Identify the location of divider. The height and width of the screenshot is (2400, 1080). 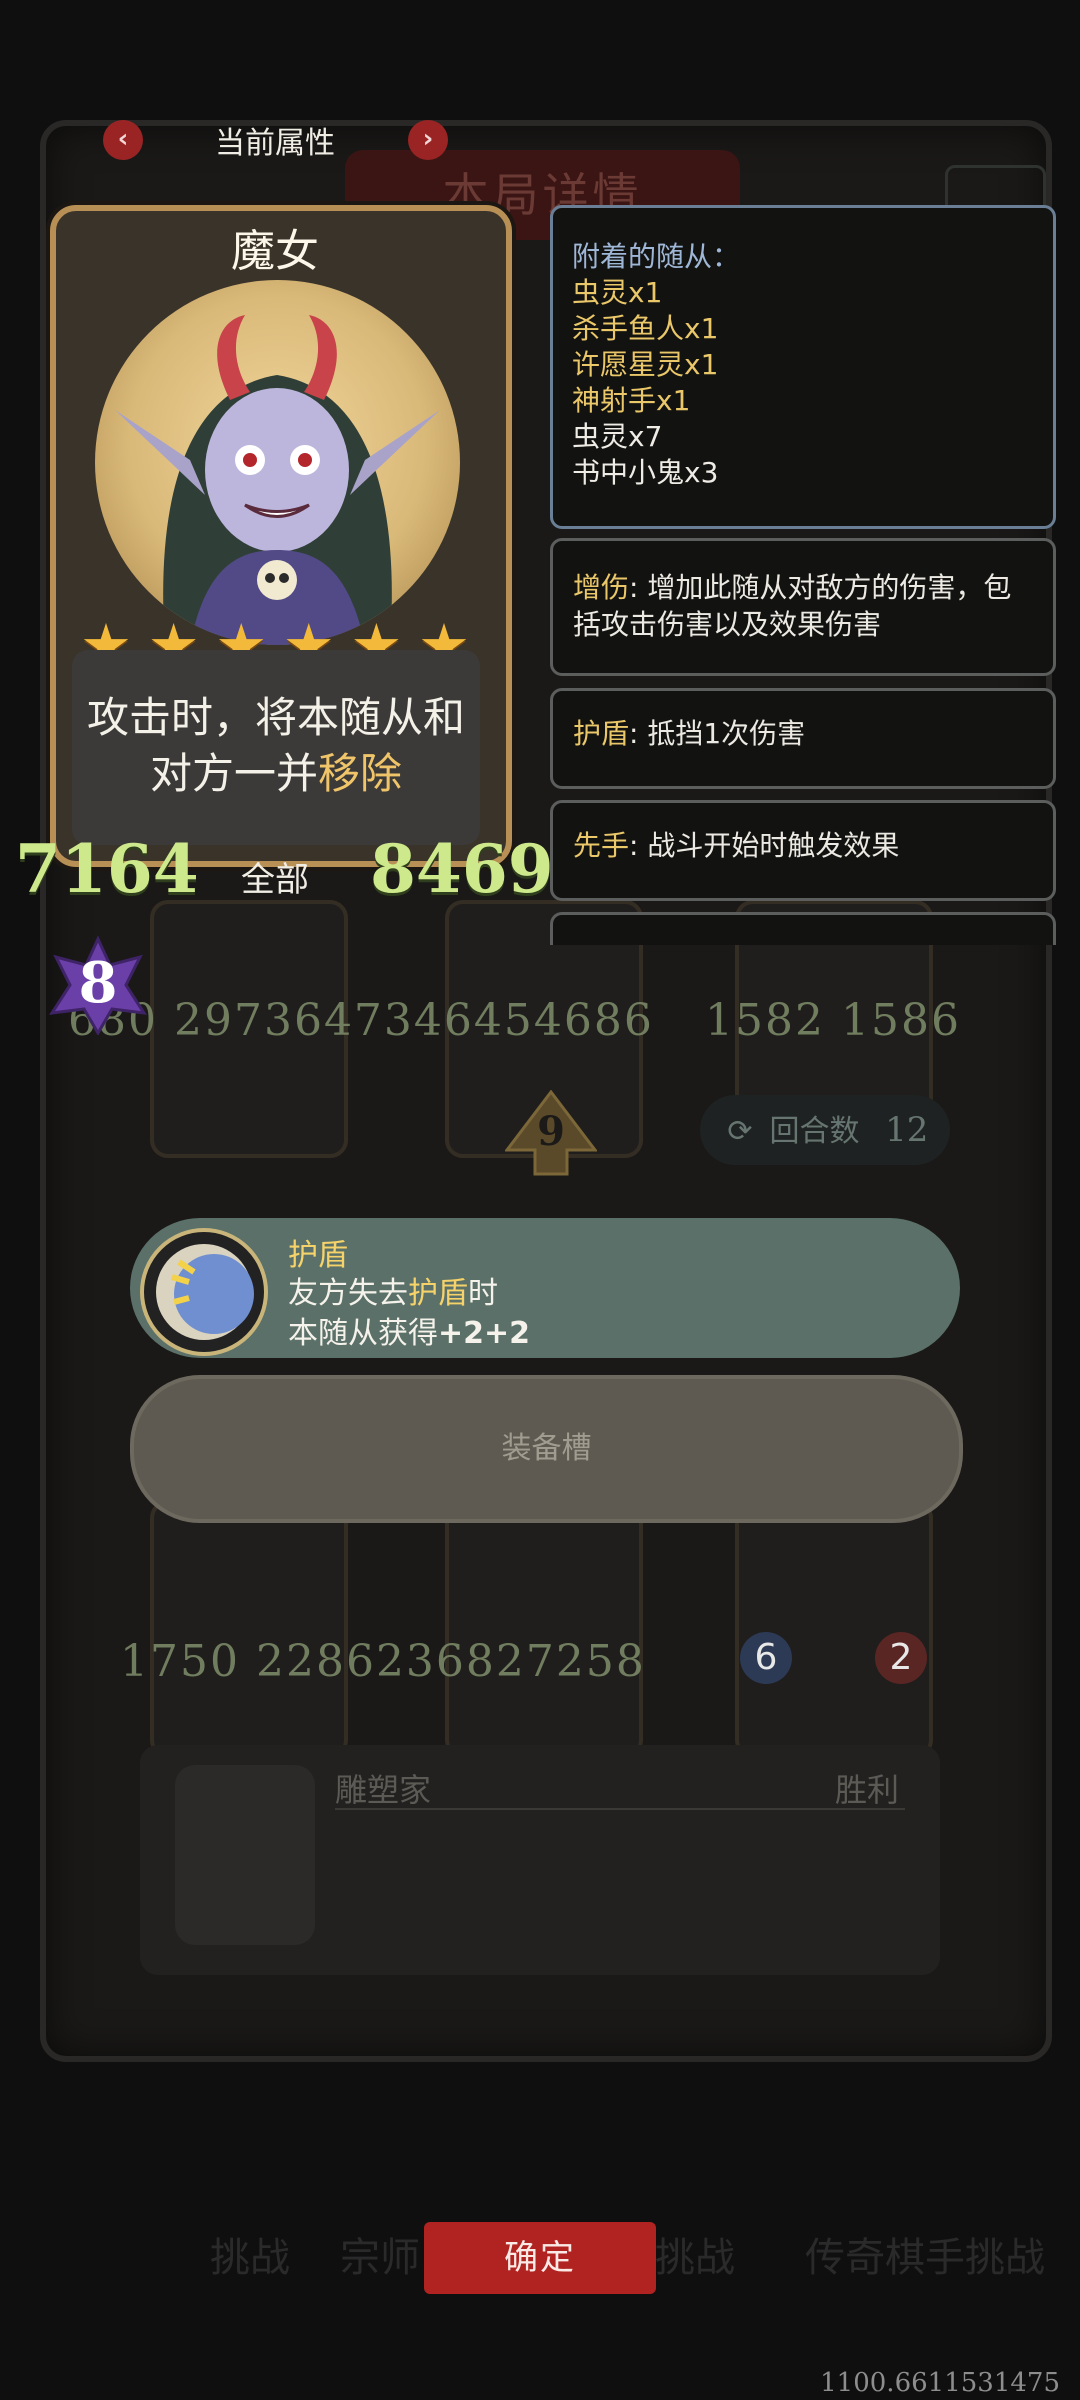
(620, 1809).